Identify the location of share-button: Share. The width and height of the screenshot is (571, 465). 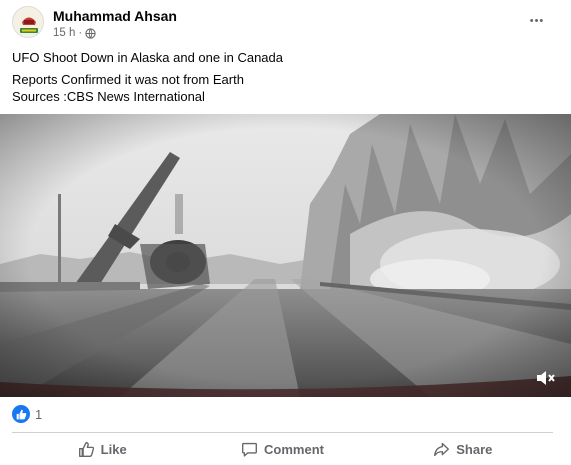
(463, 449).